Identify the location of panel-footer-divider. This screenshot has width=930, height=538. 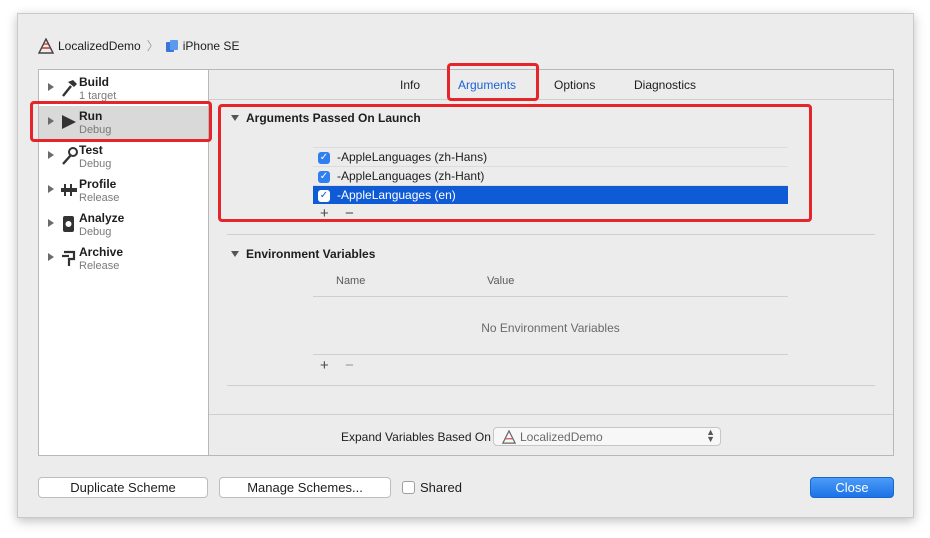
(551, 414).